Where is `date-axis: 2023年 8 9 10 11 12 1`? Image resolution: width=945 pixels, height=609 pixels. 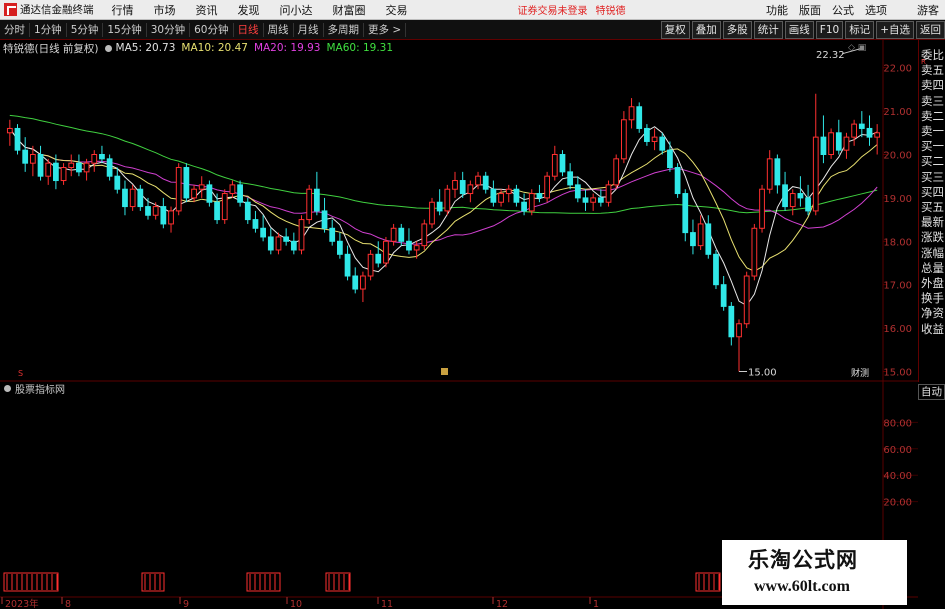 date-axis: 2023年 8 9 10 11 12 1 is located at coordinates (300, 603).